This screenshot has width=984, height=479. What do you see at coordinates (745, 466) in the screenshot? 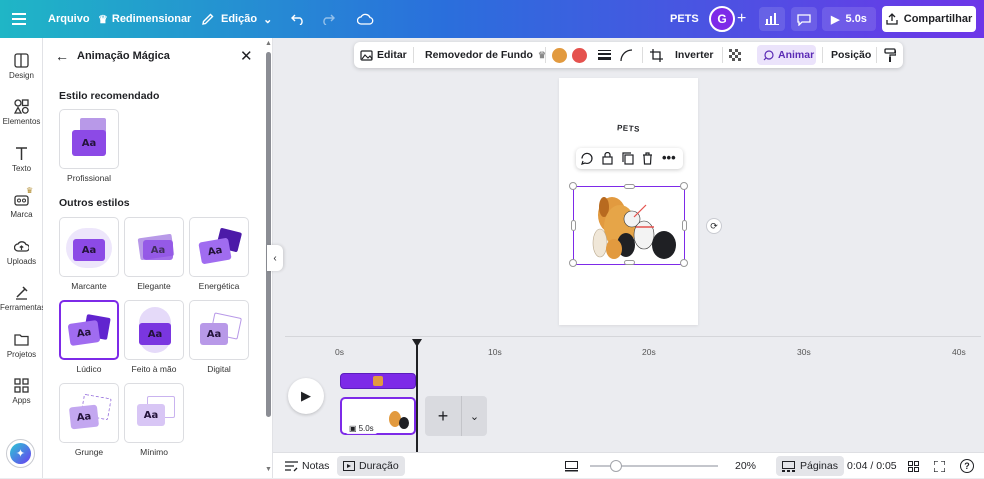
I see `zoom-level: 20%` at bounding box center [745, 466].